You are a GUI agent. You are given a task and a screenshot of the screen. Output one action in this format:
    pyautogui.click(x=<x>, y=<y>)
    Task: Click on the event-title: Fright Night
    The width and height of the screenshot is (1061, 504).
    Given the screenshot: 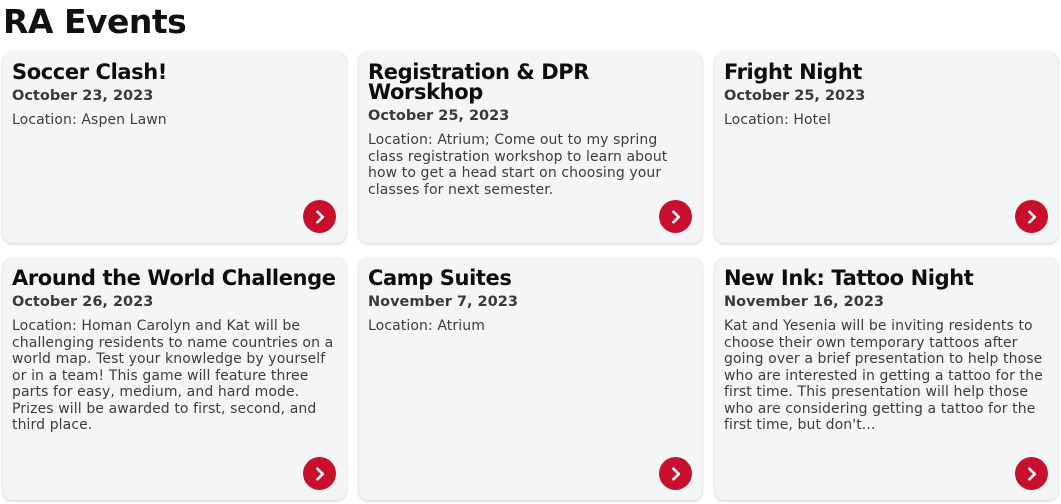 What is the action you would take?
    pyautogui.click(x=793, y=72)
    